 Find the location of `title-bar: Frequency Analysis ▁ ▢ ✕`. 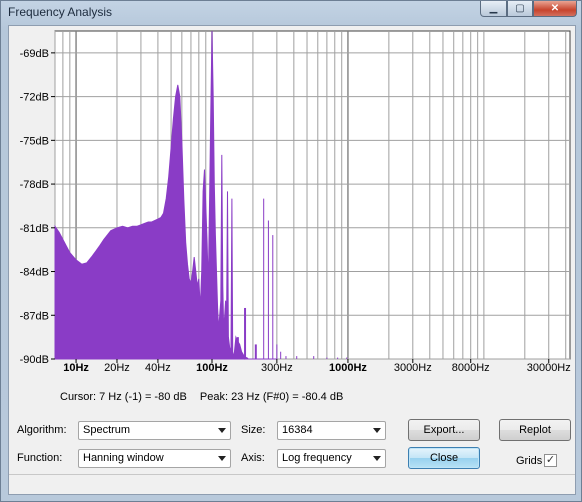

title-bar: Frequency Analysis ▁ ▢ ✕ is located at coordinates (291, 13).